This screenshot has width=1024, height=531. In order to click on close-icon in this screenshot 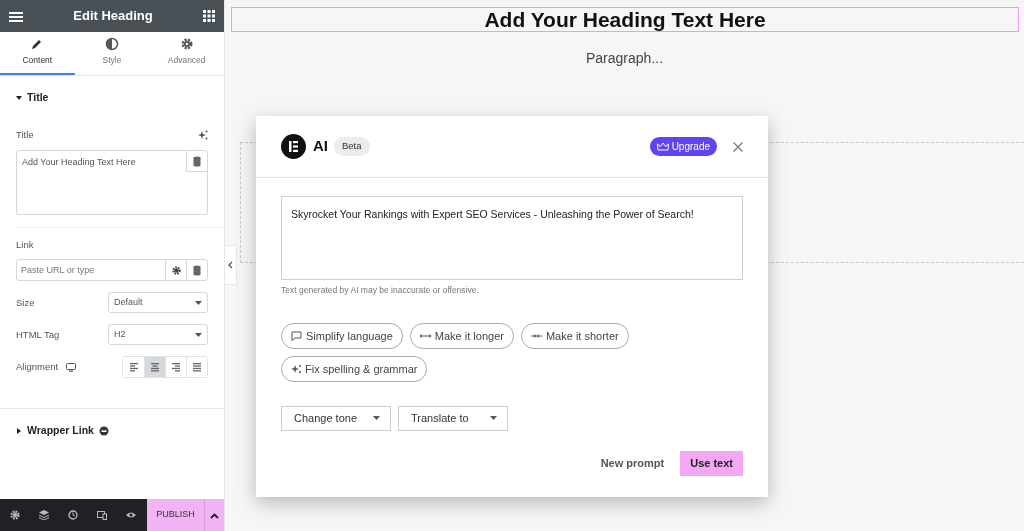, I will do `click(738, 147)`.